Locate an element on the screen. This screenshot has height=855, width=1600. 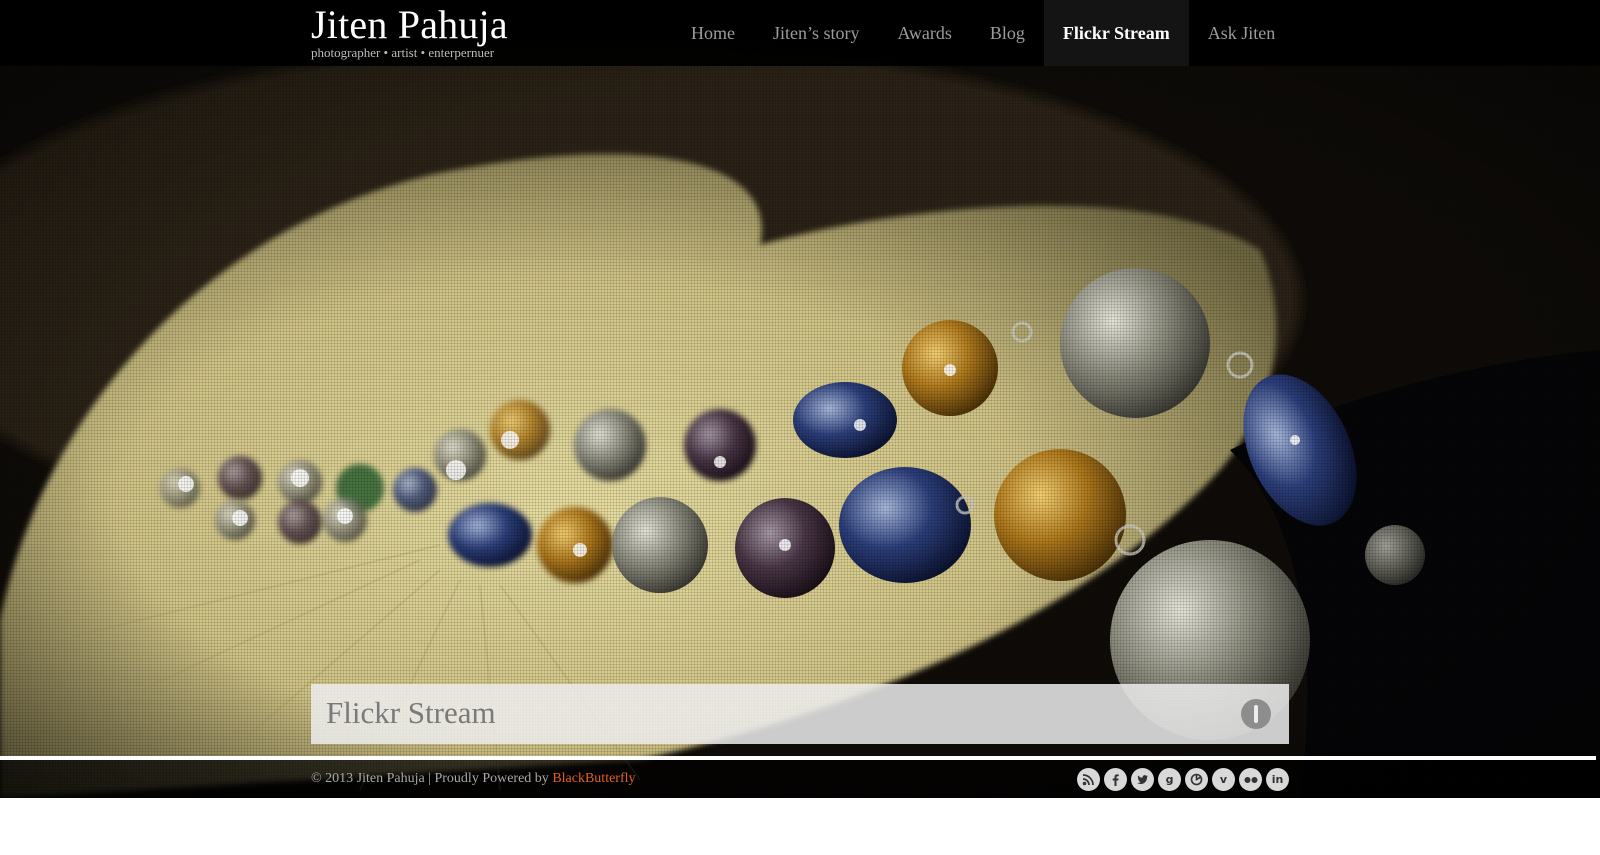
nav-item-blog: Blog is located at coordinates (1007, 33).